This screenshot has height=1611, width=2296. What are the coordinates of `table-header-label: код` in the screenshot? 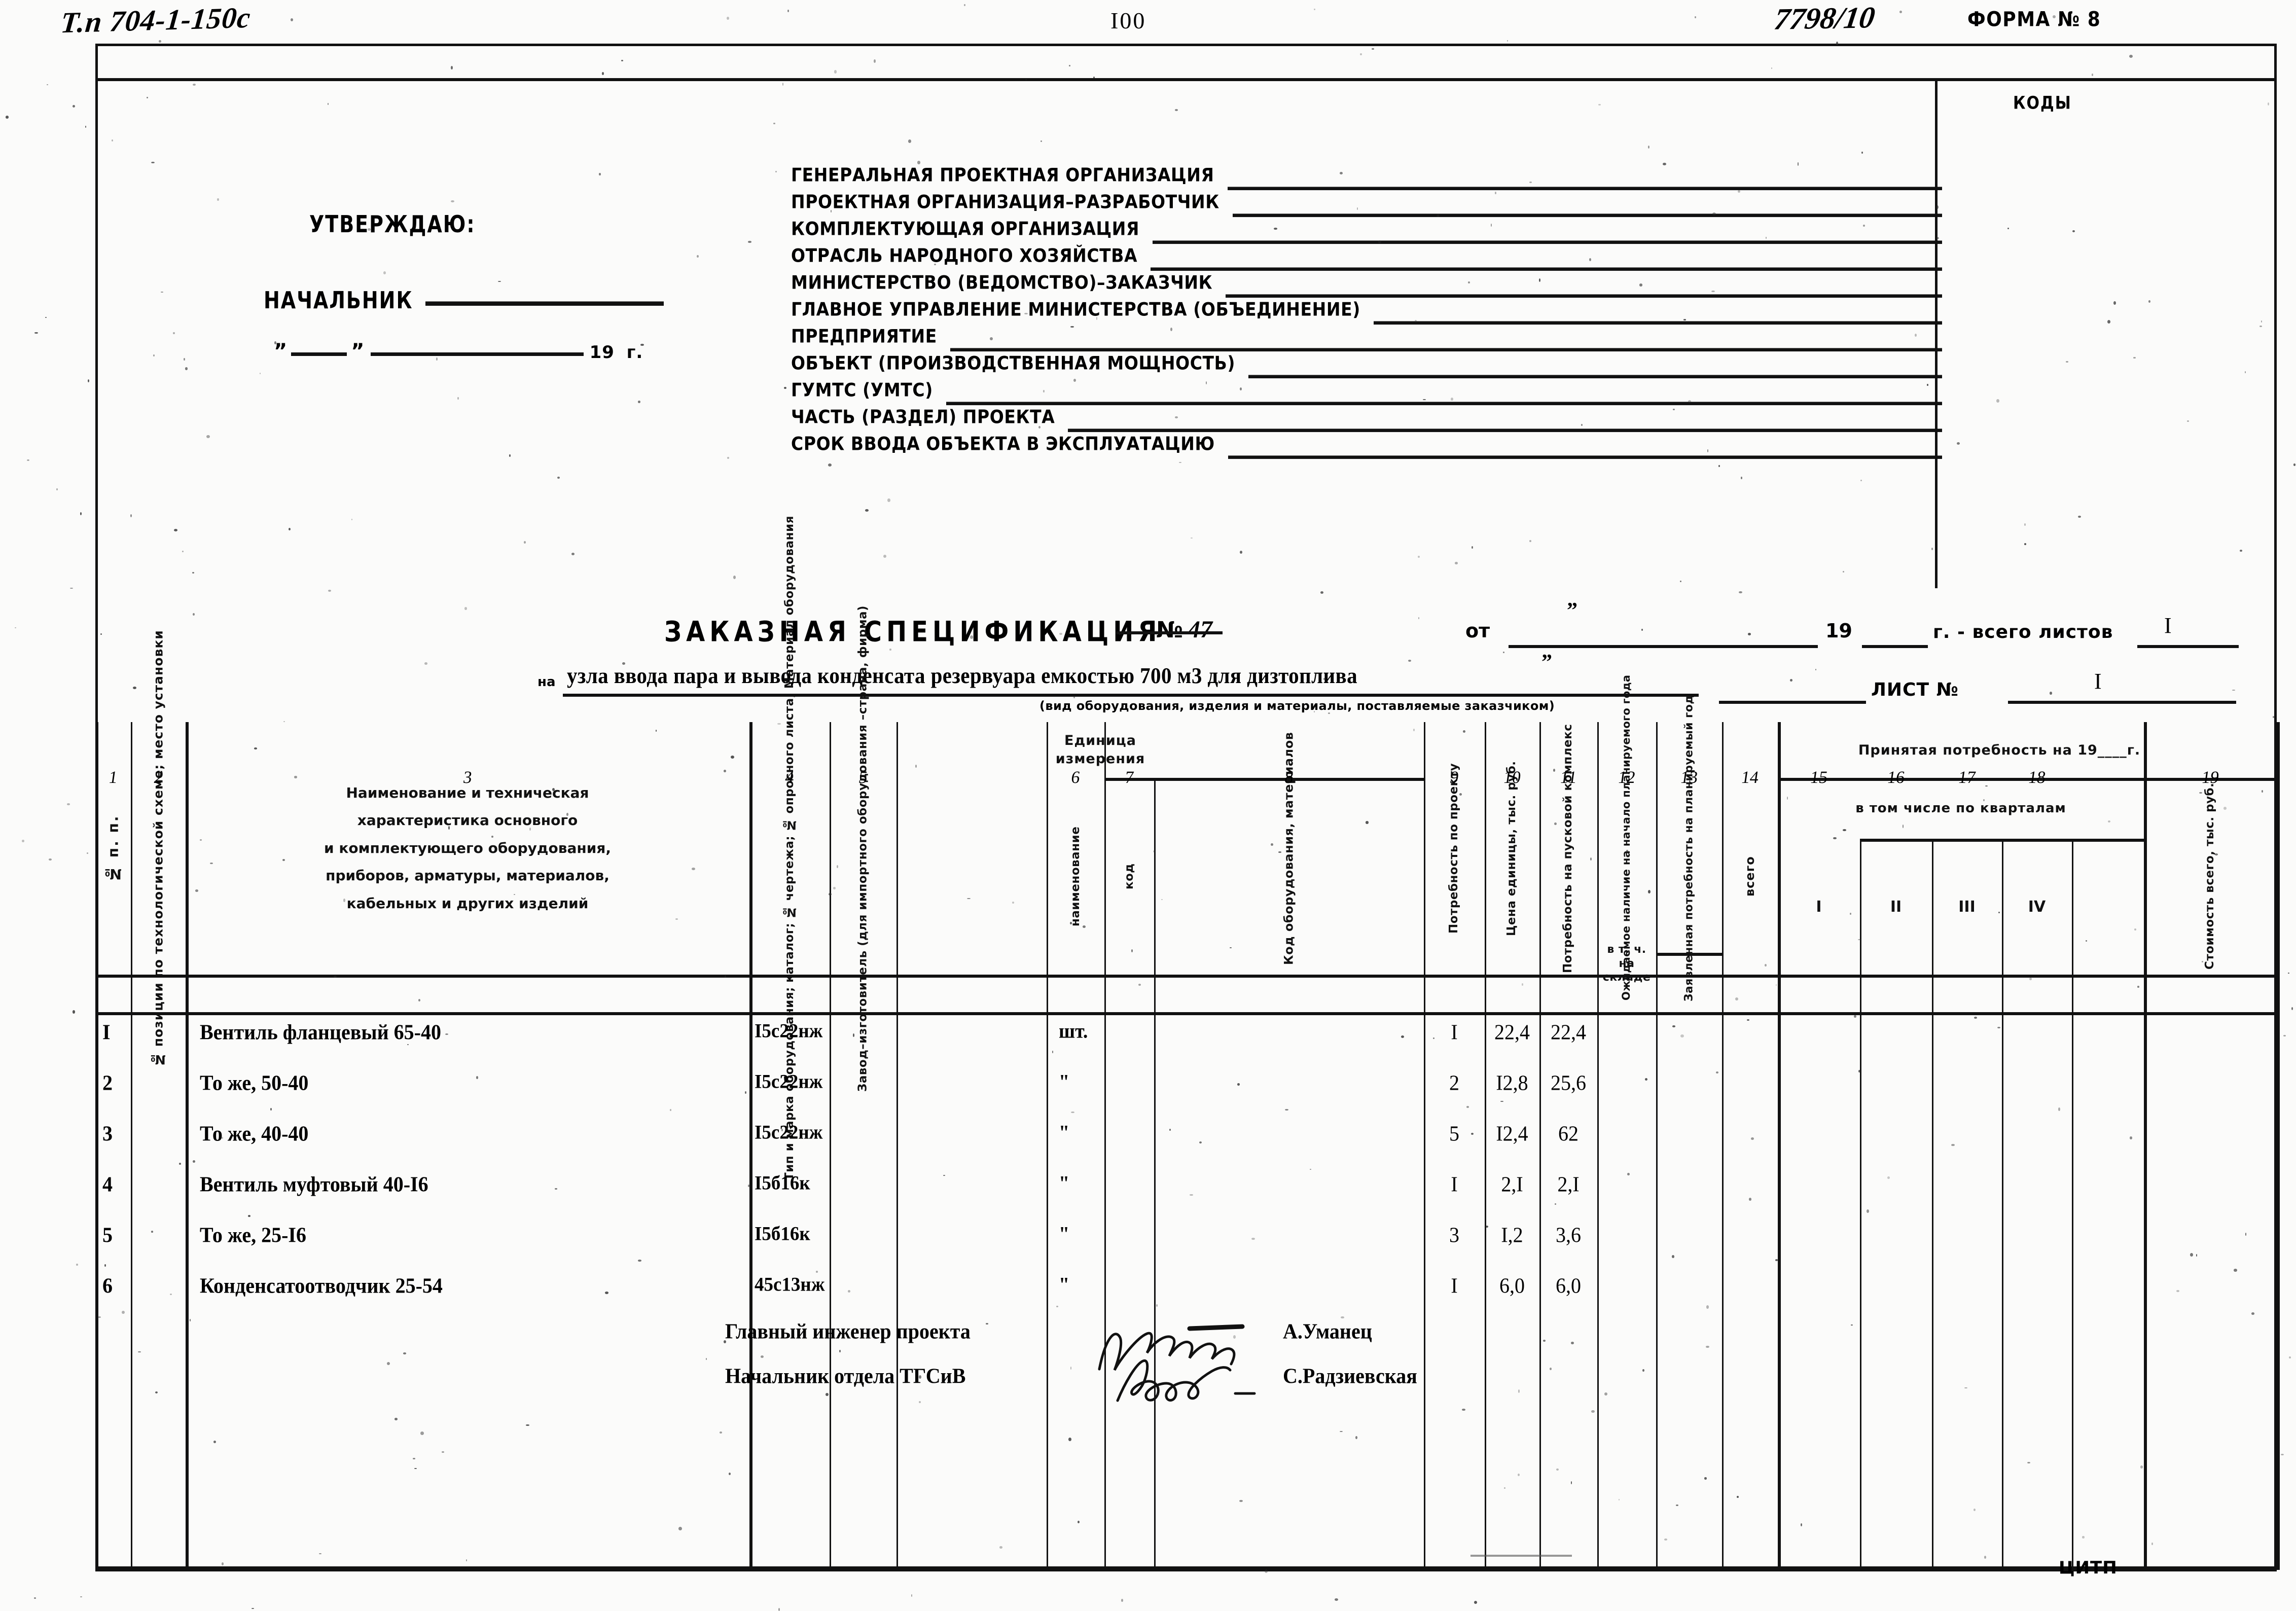 It's located at (1130, 876).